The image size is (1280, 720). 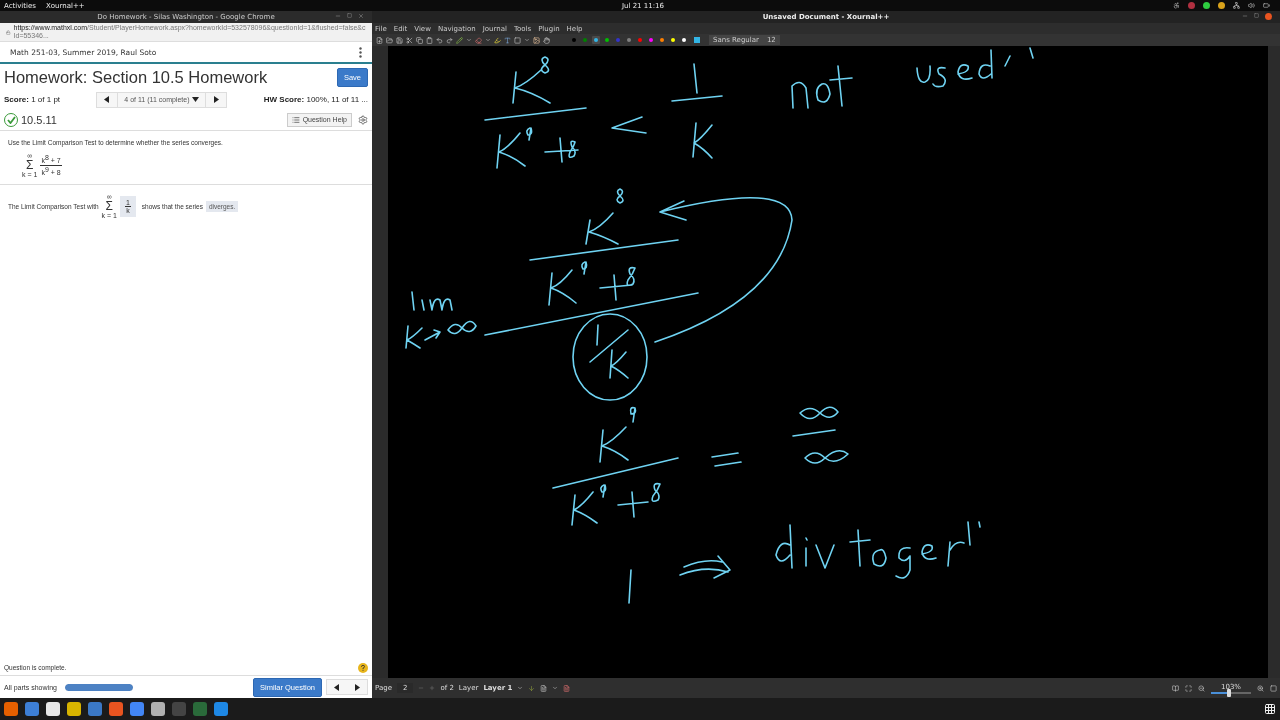 What do you see at coordinates (32, 99) in the screenshot?
I see `score-text: Score: 1 of 1 pt` at bounding box center [32, 99].